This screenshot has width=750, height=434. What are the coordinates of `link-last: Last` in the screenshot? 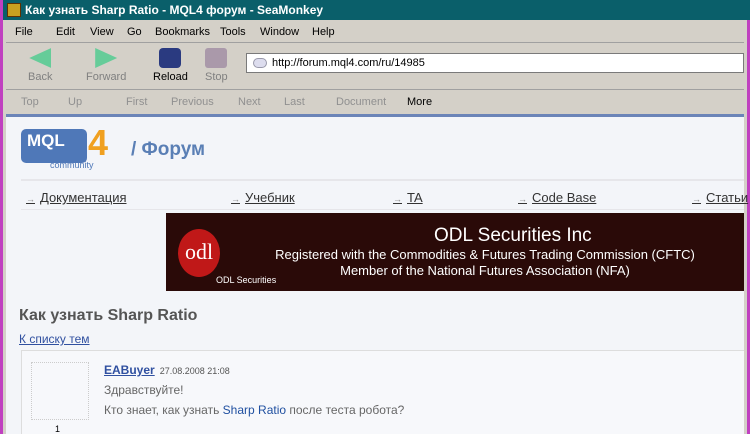 It's located at (294, 102).